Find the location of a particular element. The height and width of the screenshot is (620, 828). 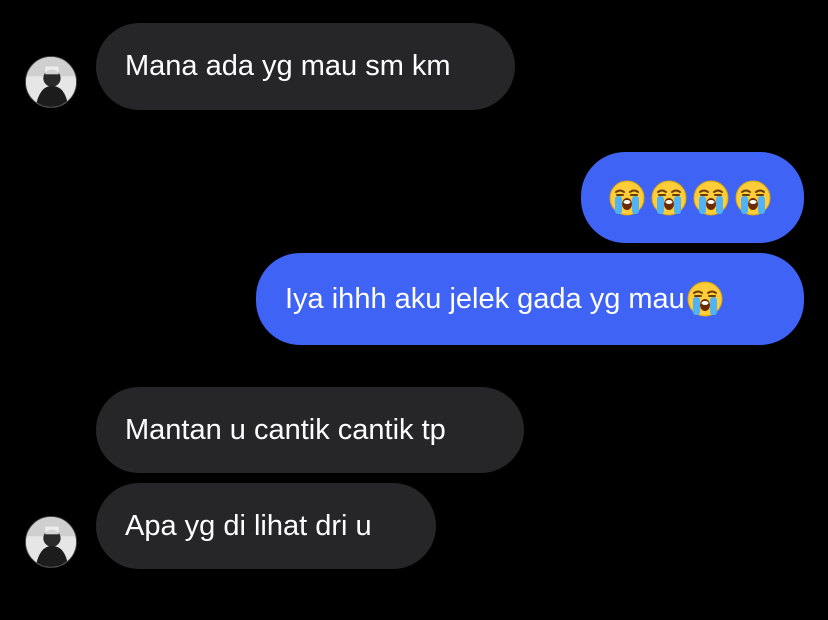

incoming-message-bubble: Apa yg di lihat dri u is located at coordinates (266, 526).